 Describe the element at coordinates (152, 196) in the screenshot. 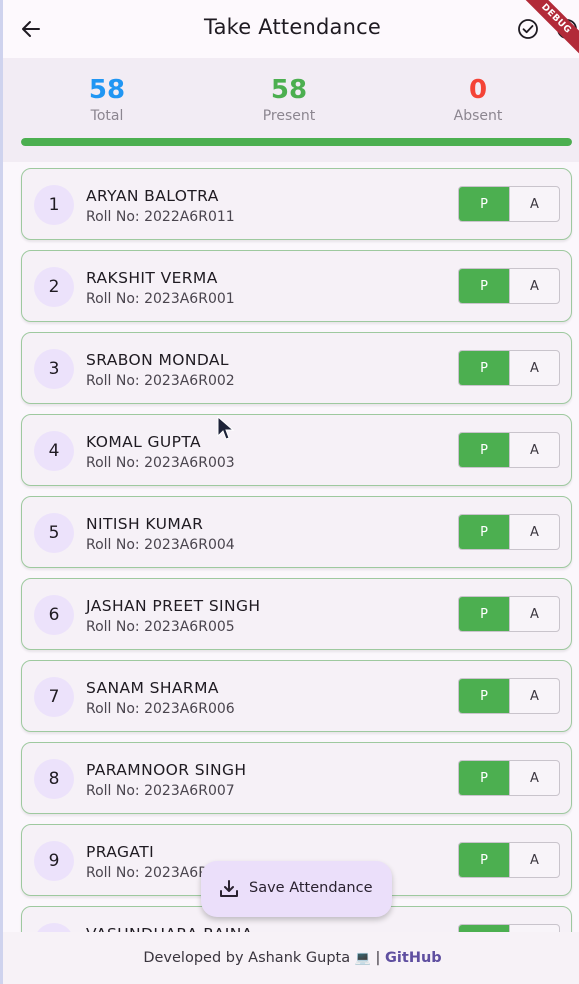

I see `student-name: ARYAN BALOTRA` at that location.